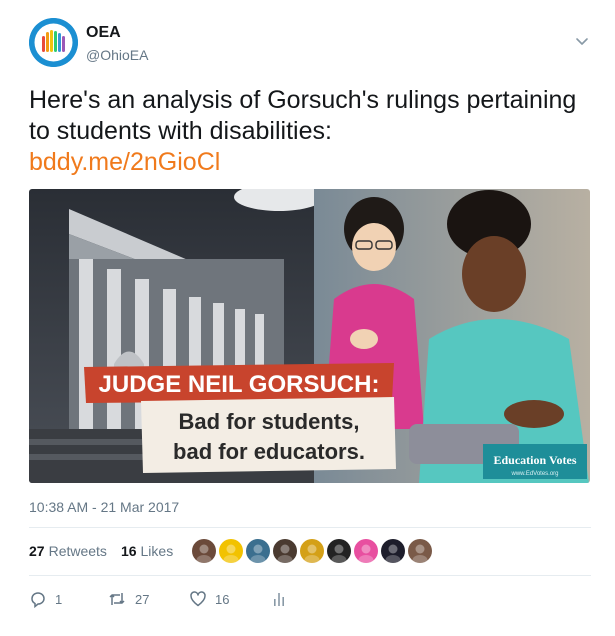  What do you see at coordinates (59, 599) in the screenshot?
I see `reply-count: 1` at bounding box center [59, 599].